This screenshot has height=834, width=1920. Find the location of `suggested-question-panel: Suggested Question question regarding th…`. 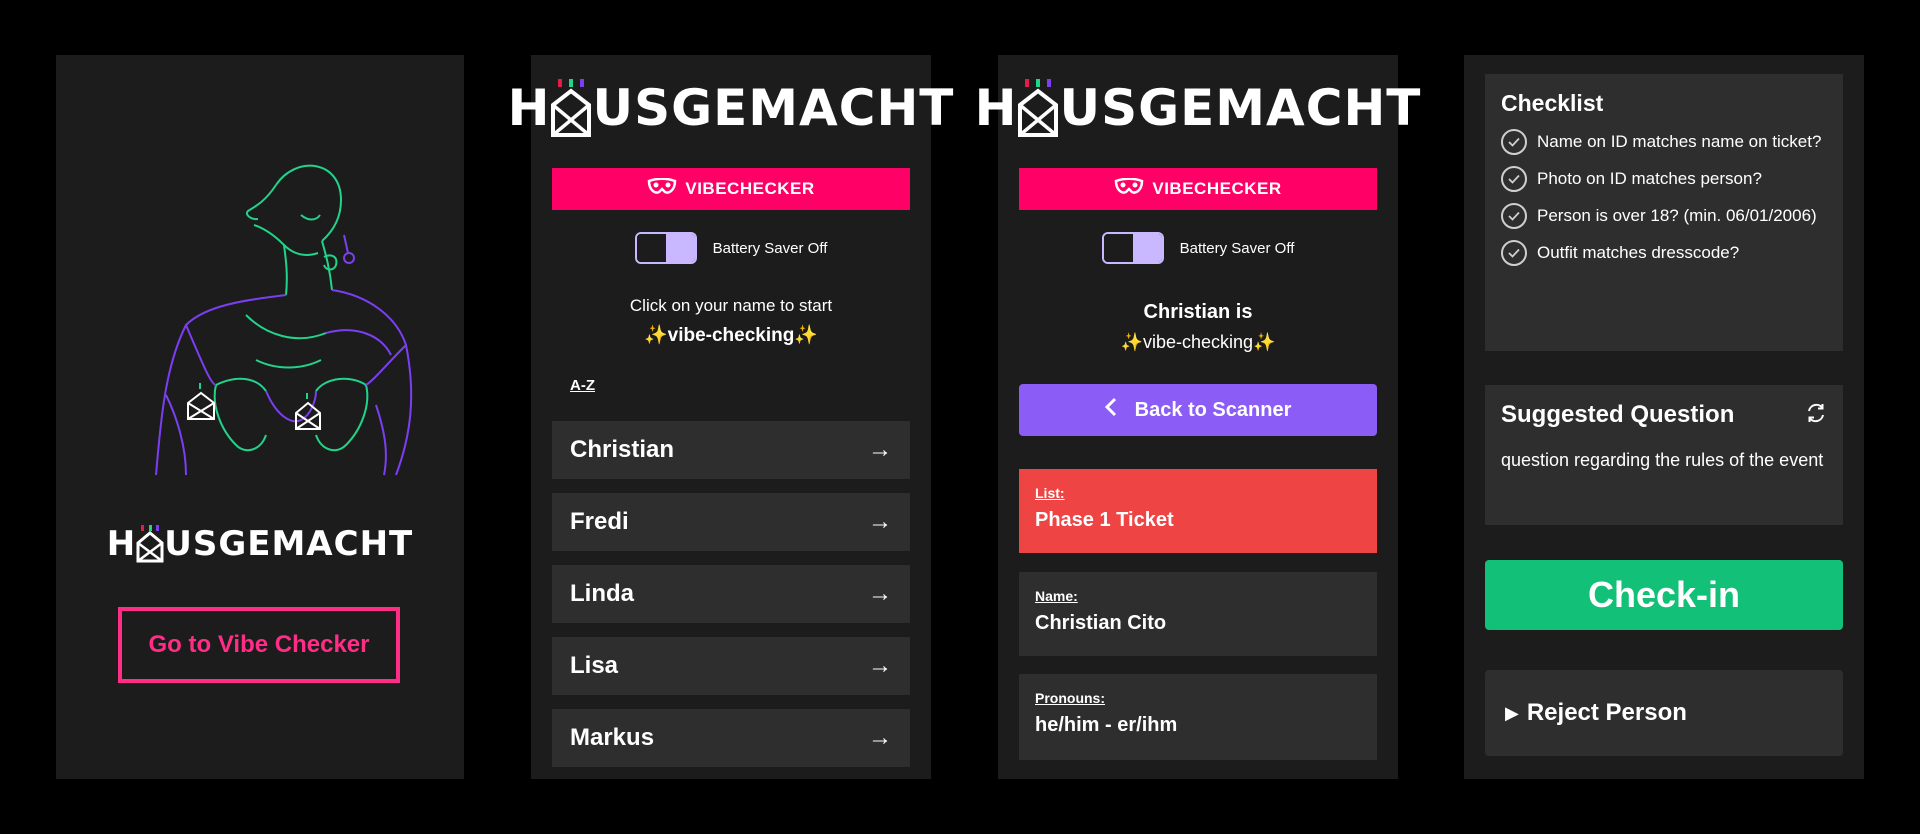

suggested-question-panel: Suggested Question question regarding th… is located at coordinates (1664, 455).